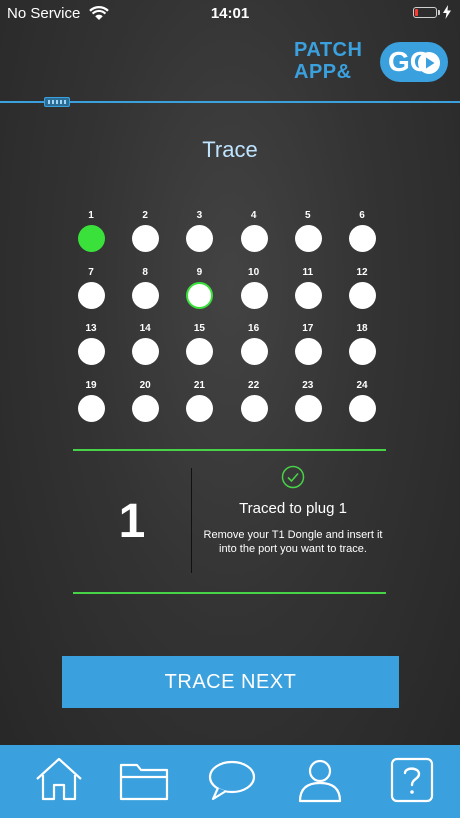 The image size is (460, 818). Describe the element at coordinates (362, 215) in the screenshot. I see `port-number-label: 6` at that location.